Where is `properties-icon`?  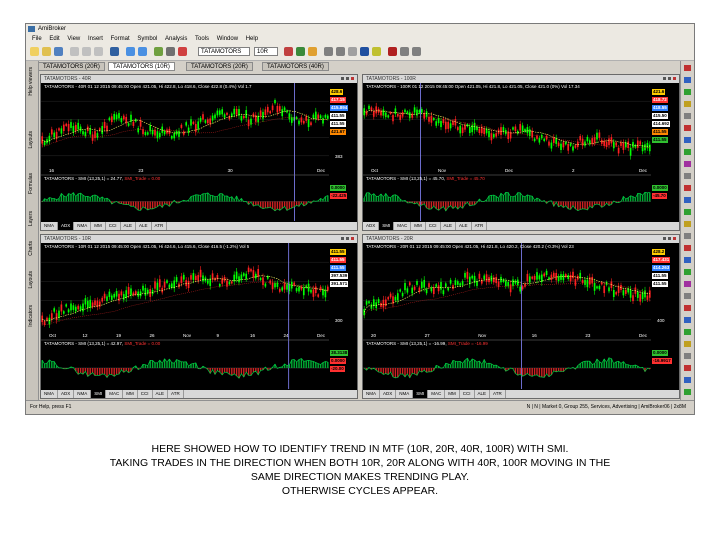
properties-icon is located at coordinates (416, 51).